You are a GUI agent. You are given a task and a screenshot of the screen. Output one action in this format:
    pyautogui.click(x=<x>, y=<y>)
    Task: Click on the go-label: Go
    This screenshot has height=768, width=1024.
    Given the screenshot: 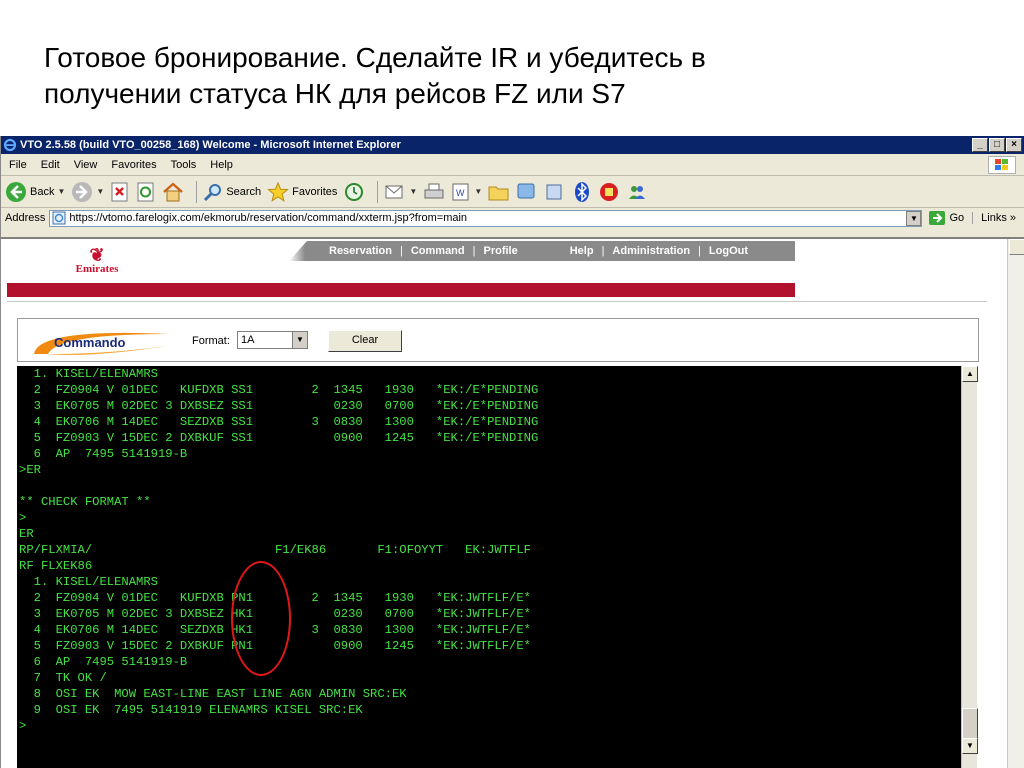 What is the action you would take?
    pyautogui.click(x=957, y=218)
    